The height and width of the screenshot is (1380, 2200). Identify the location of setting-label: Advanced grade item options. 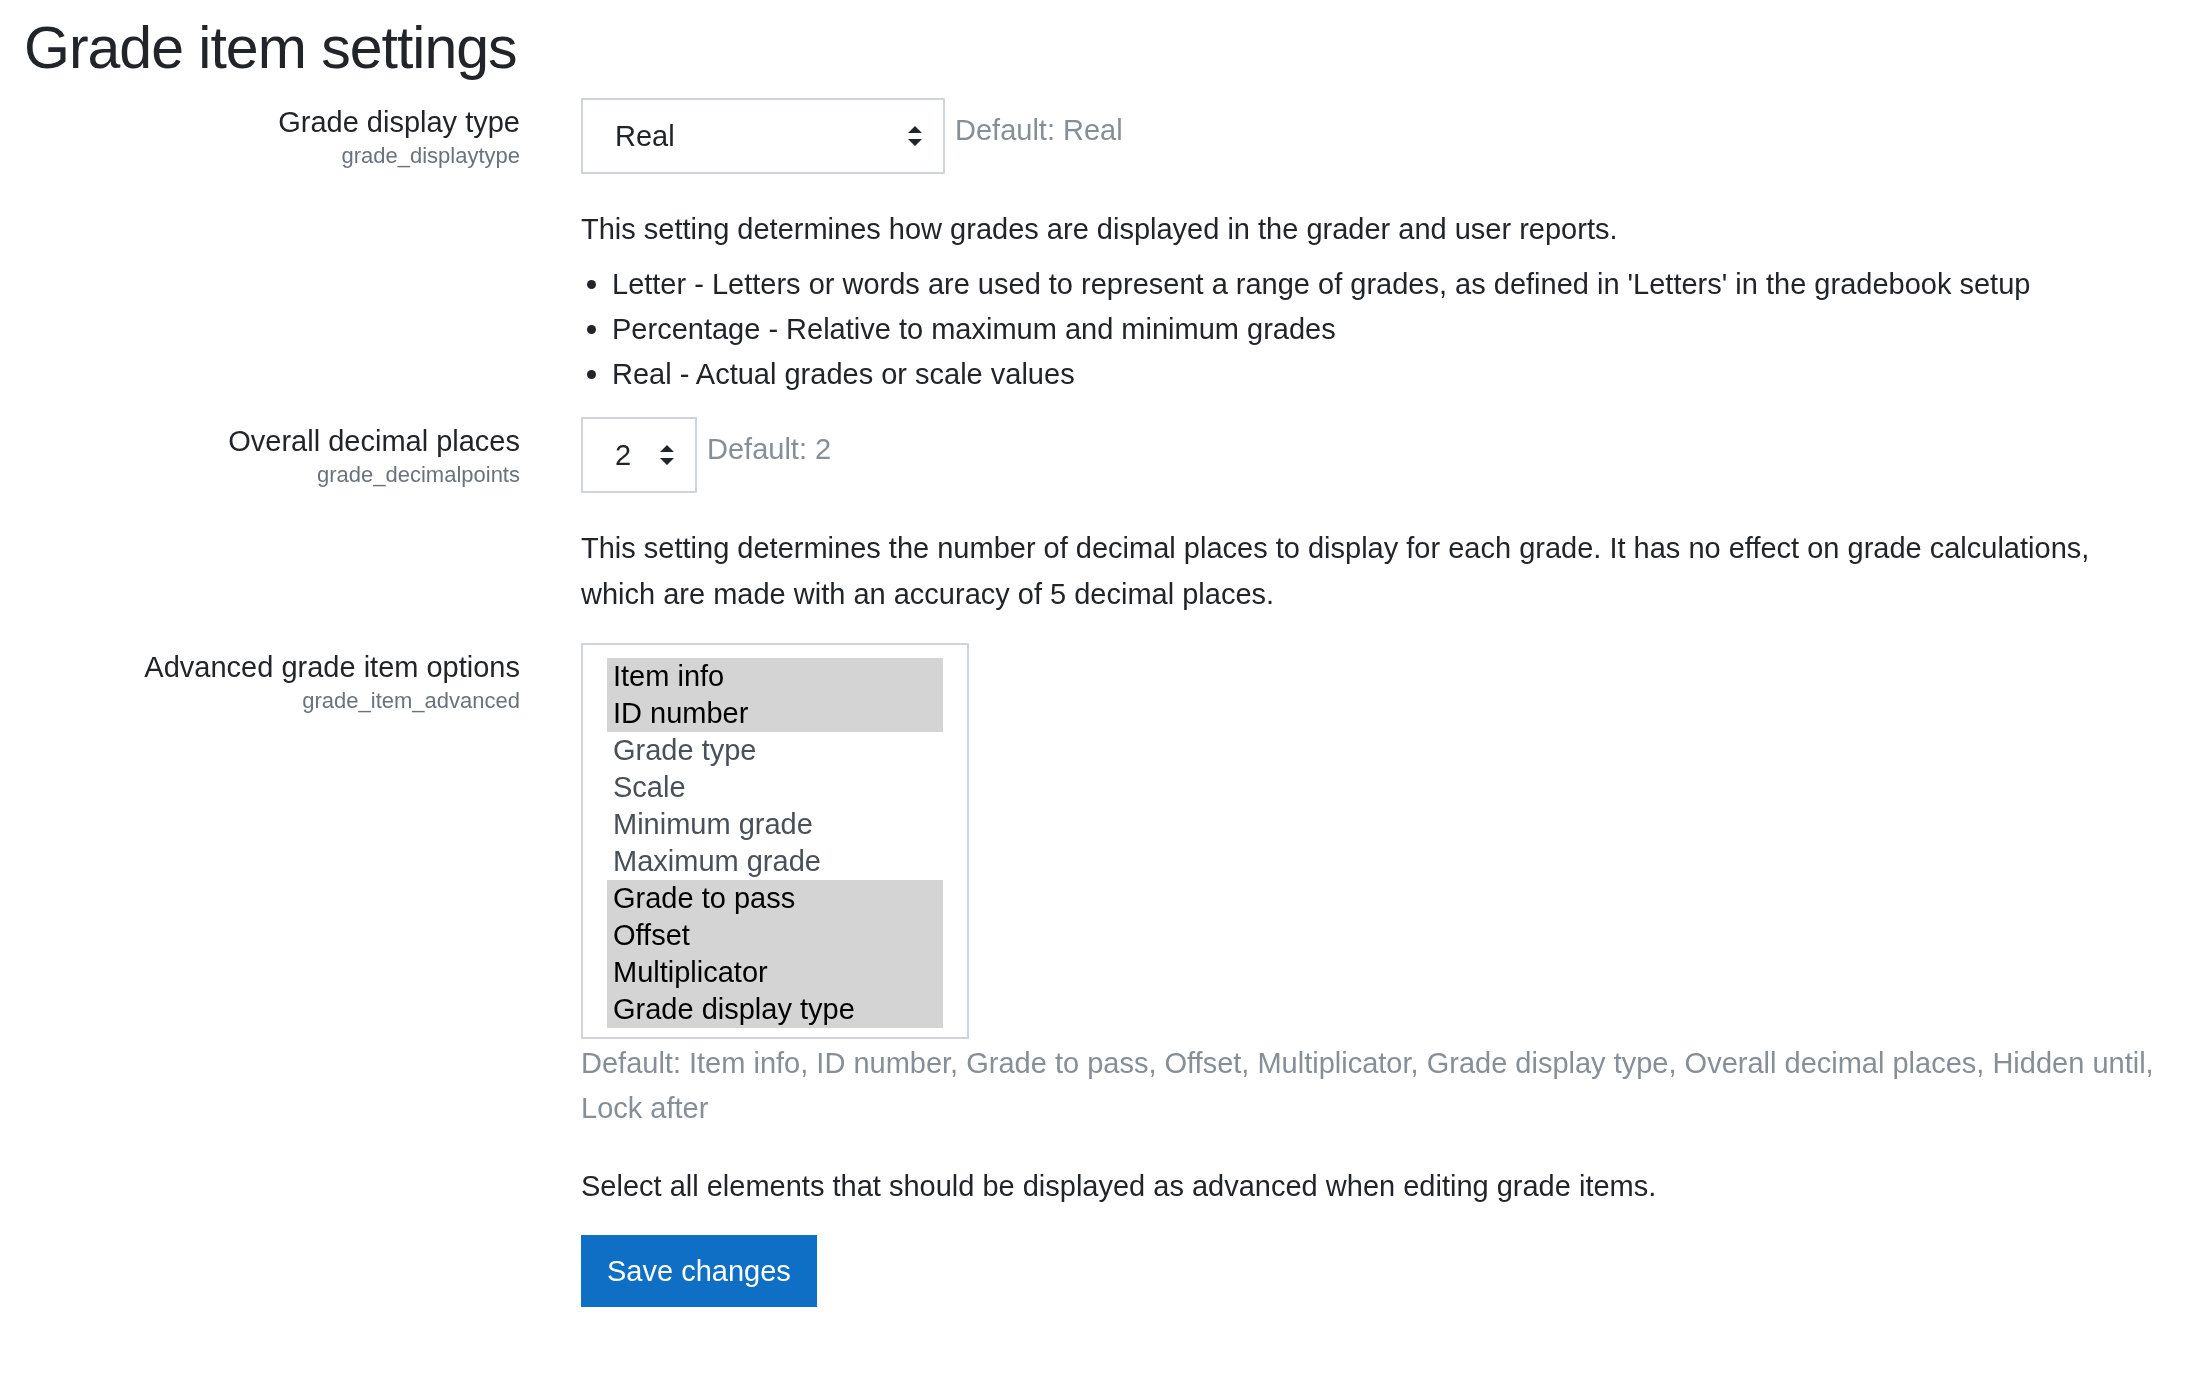
(332, 667).